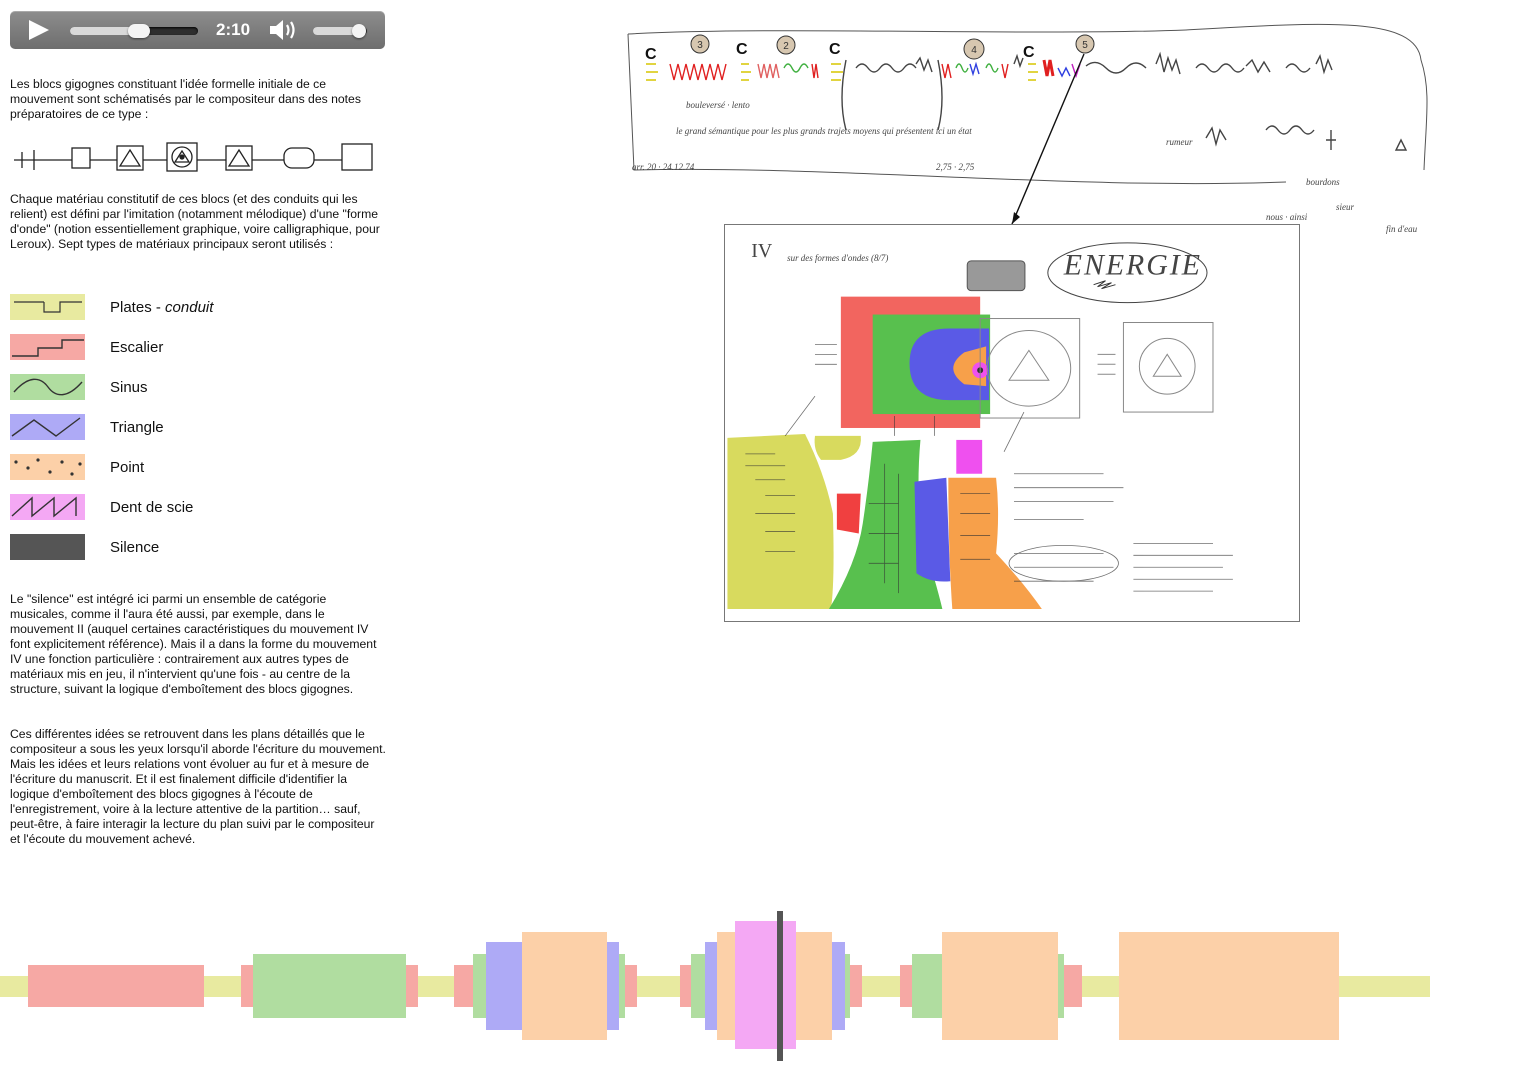 This screenshot has height=1068, width=1522. What do you see at coordinates (837, 258) in the screenshot?
I see `svg-text: sur des formes d'ondes (8/7)` at bounding box center [837, 258].